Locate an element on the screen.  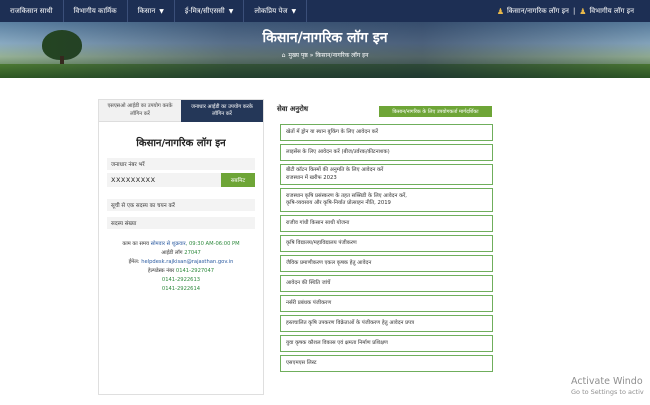
member-number-field: सदस्य संख्या is located at coordinates (181, 223).